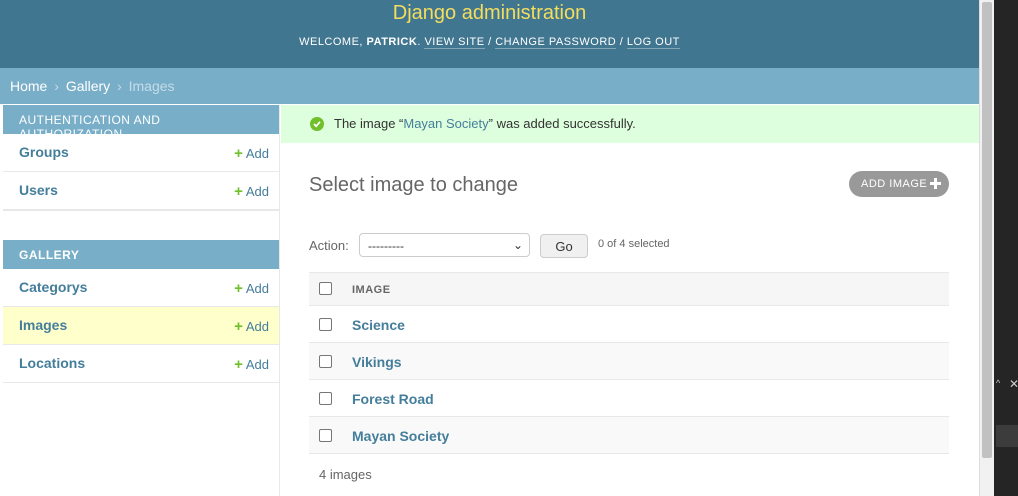 Image resolution: width=1018 pixels, height=496 pixels. I want to click on action-select-value: ---------, so click(386, 246).